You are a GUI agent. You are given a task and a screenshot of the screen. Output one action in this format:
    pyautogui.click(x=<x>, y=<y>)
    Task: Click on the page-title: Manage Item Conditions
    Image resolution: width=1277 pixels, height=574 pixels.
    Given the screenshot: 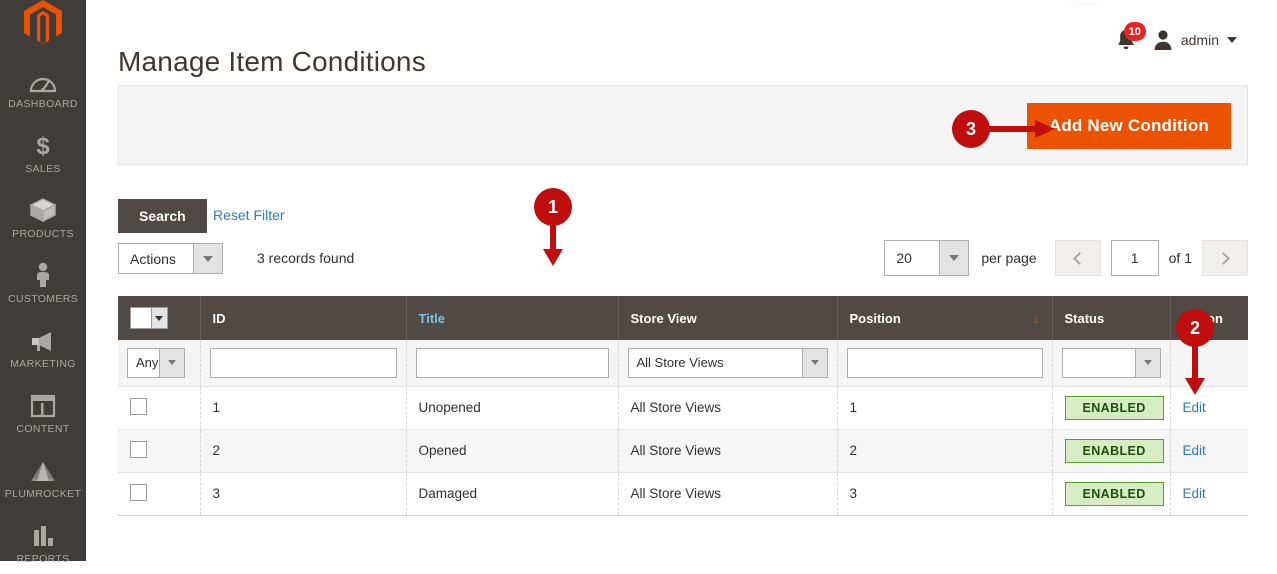 What is the action you would take?
    pyautogui.click(x=272, y=61)
    